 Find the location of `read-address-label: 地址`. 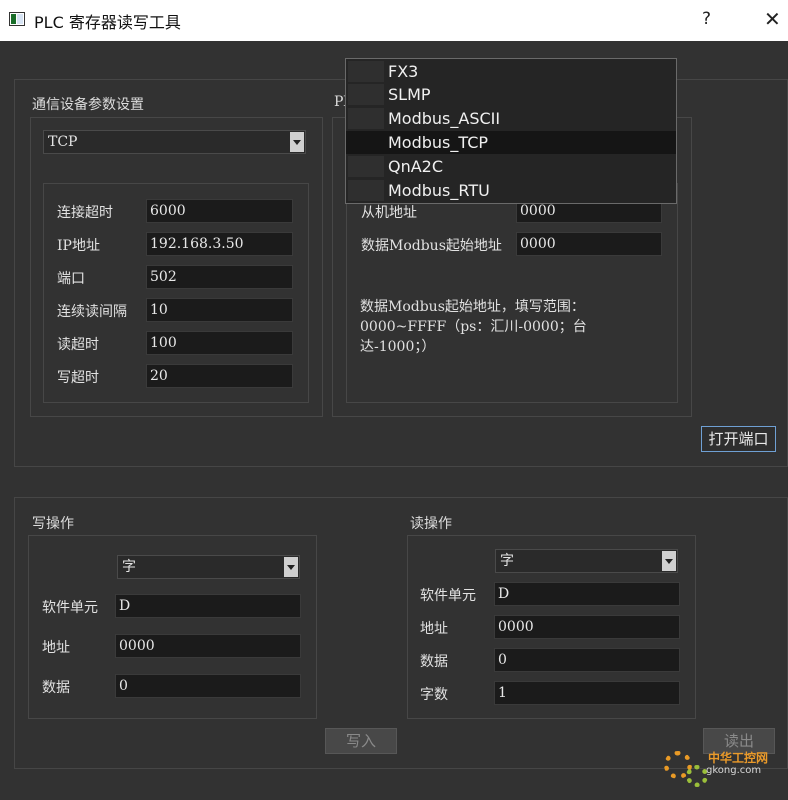

read-address-label: 地址 is located at coordinates (434, 629).